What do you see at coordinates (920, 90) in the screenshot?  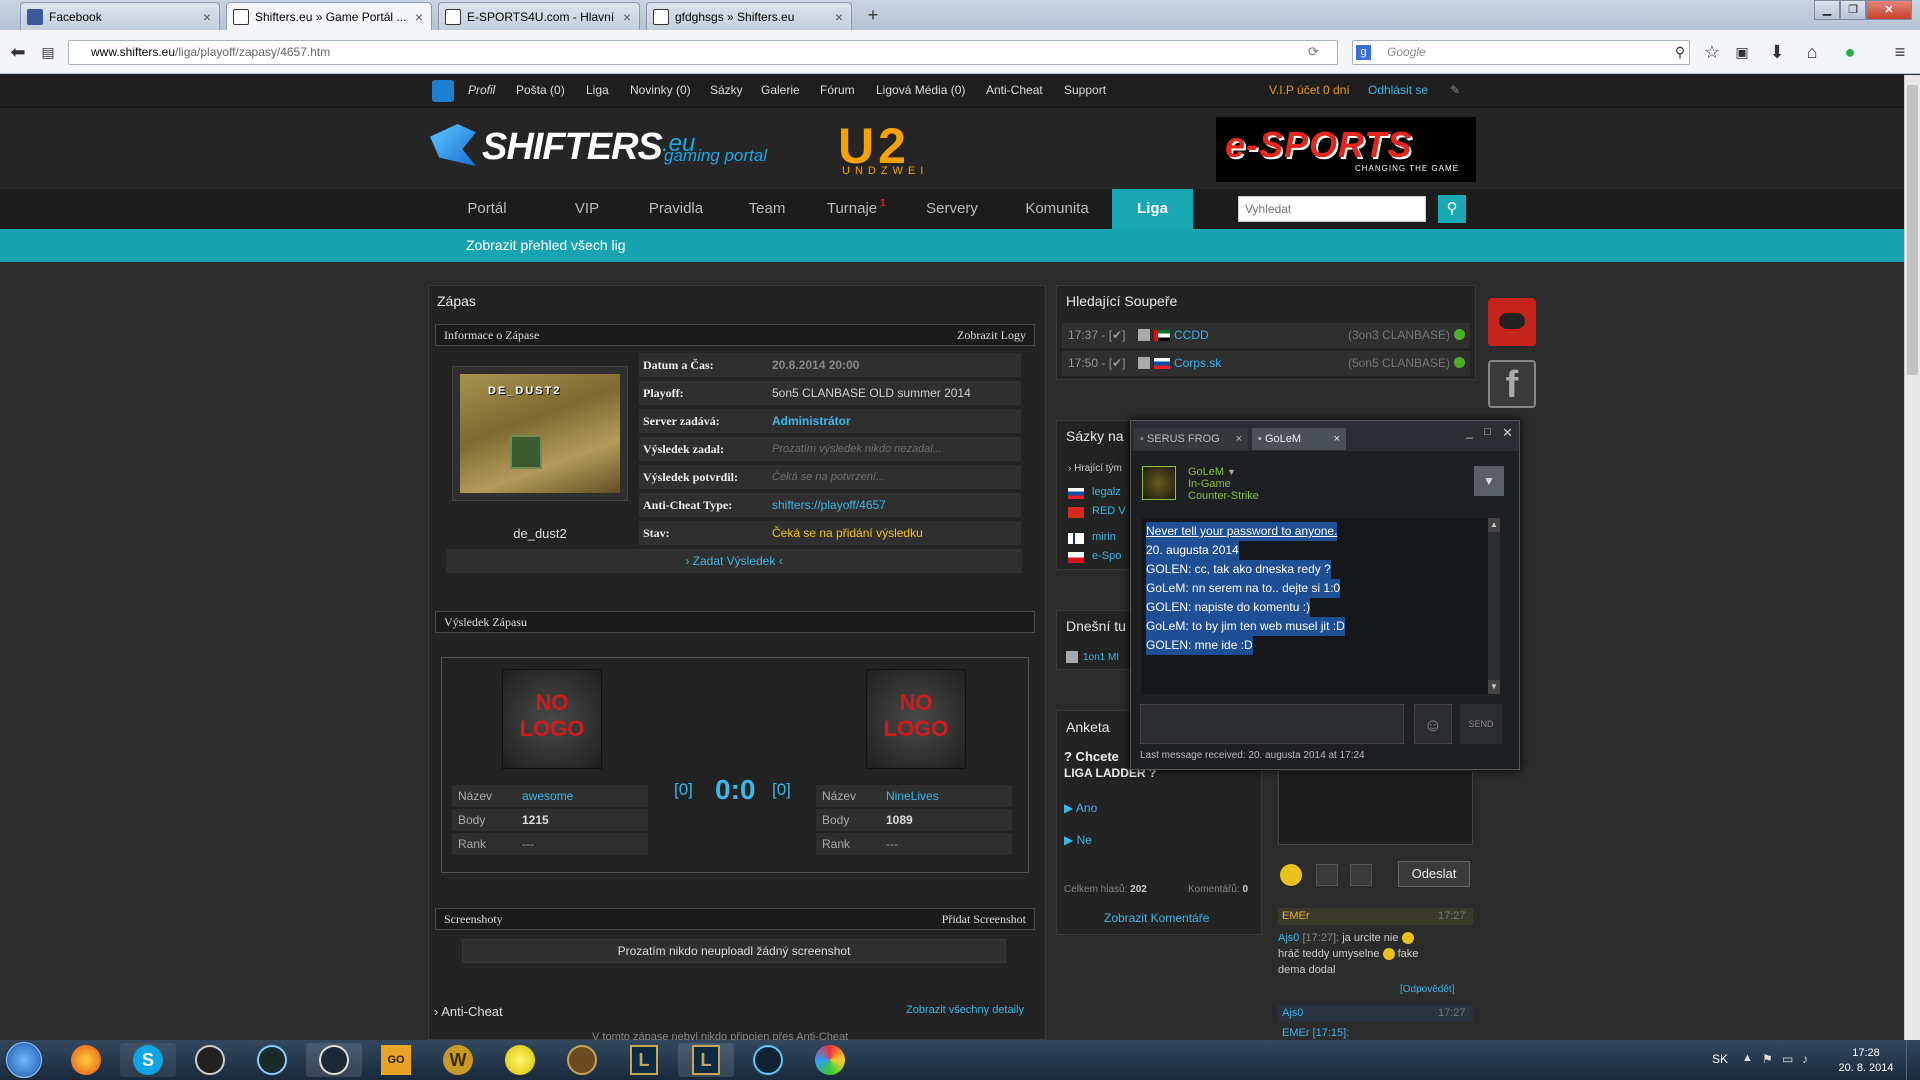 I see `topbar-ligova-media: Ligová Média (0)` at bounding box center [920, 90].